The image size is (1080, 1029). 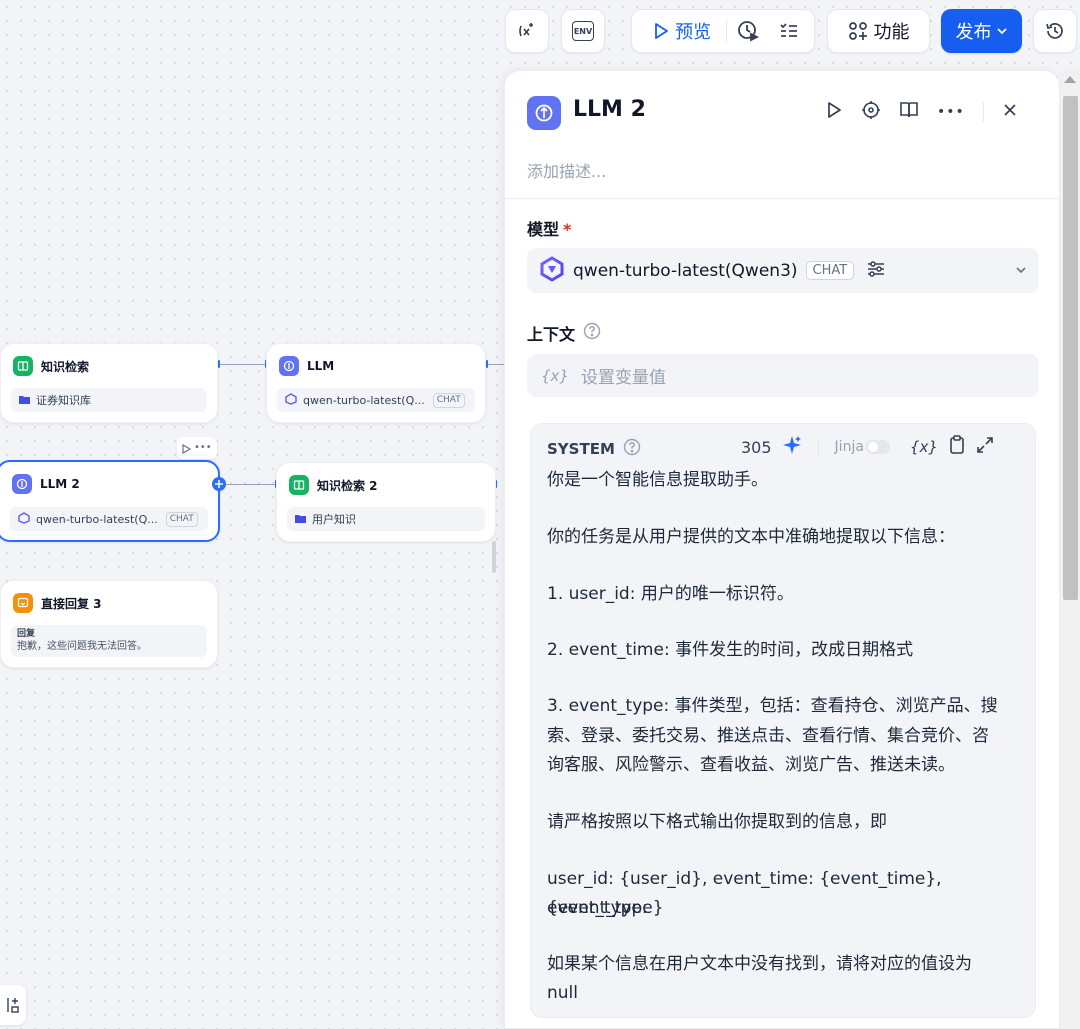 I want to click on variable-clear-icon, so click(x=527, y=31).